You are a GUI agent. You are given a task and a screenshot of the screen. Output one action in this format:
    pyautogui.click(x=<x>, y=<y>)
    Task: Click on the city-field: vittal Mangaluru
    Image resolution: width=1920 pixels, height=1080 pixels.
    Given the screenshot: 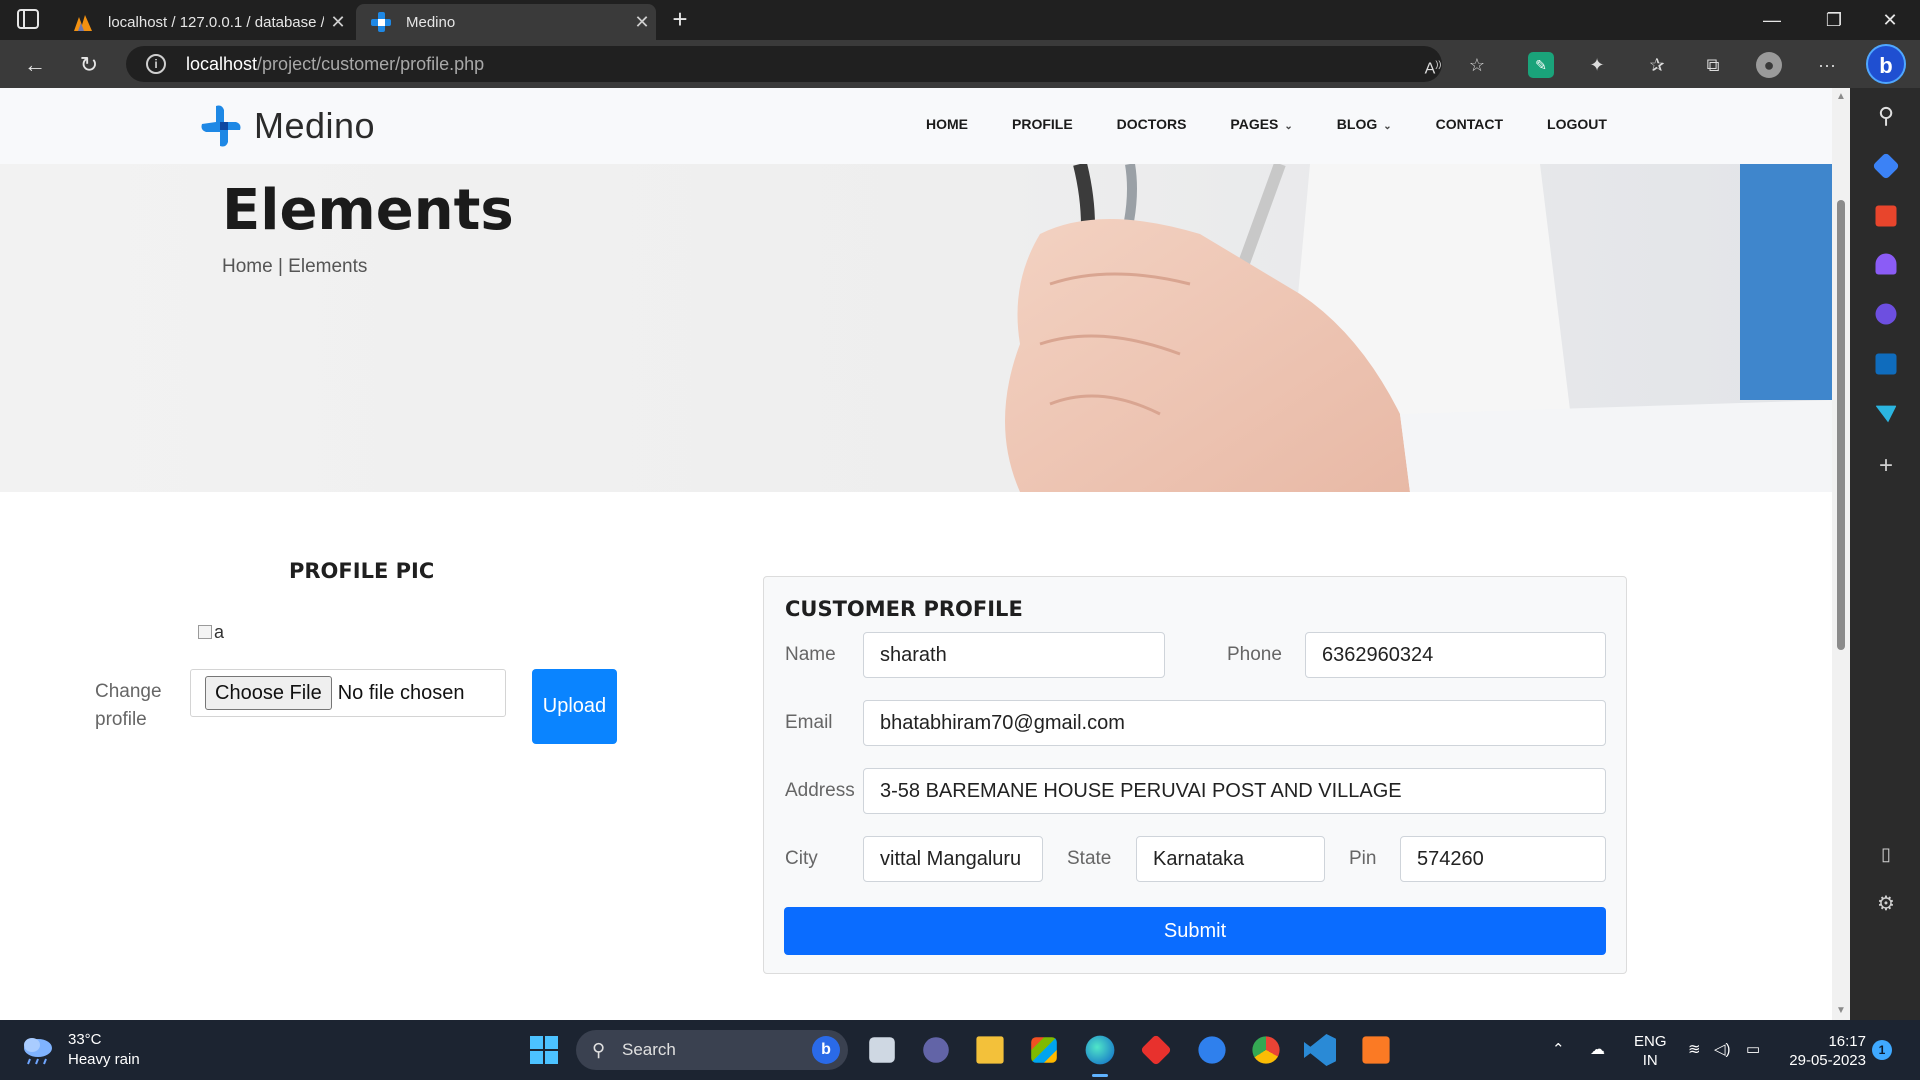 What is the action you would take?
    pyautogui.click(x=953, y=859)
    